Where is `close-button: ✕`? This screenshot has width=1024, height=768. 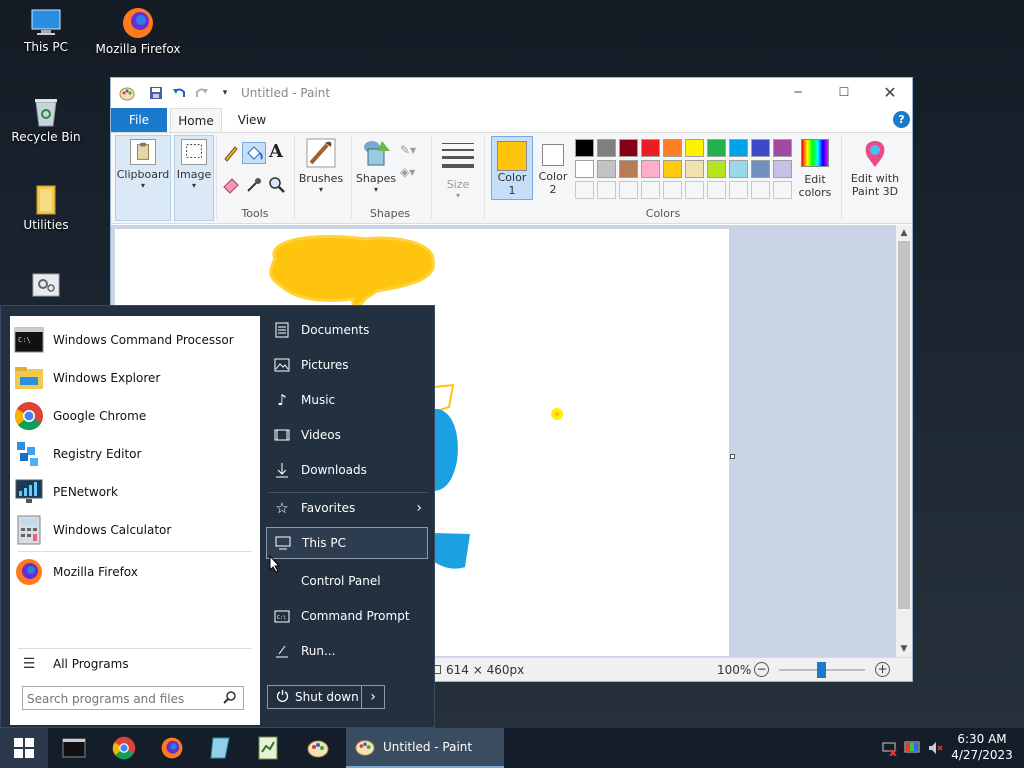 close-button: ✕ is located at coordinates (890, 92).